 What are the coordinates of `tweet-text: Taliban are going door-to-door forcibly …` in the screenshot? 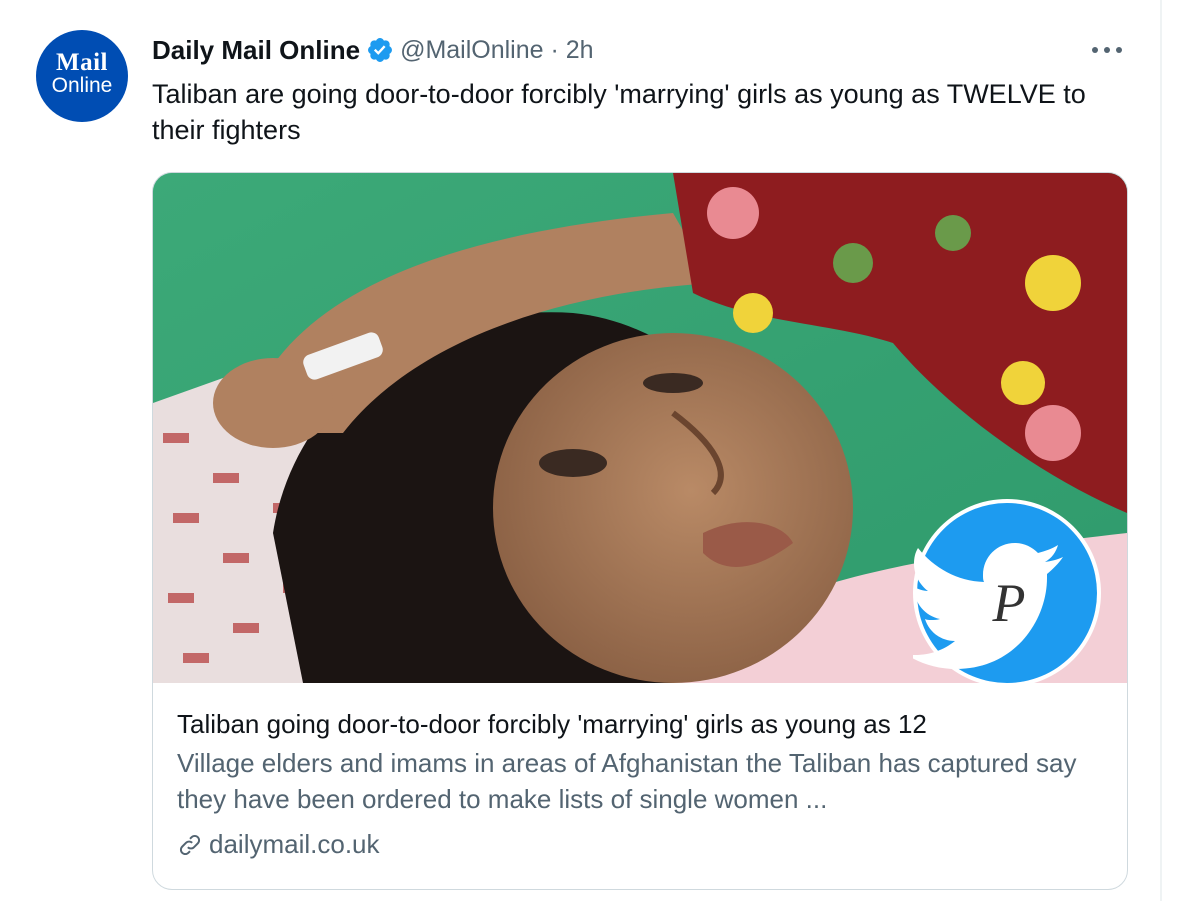 It's located at (619, 112).